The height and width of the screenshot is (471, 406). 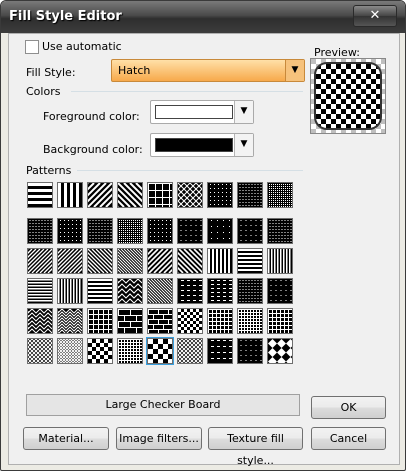 I want to click on use-automatic-checkbox, so click(x=32, y=47).